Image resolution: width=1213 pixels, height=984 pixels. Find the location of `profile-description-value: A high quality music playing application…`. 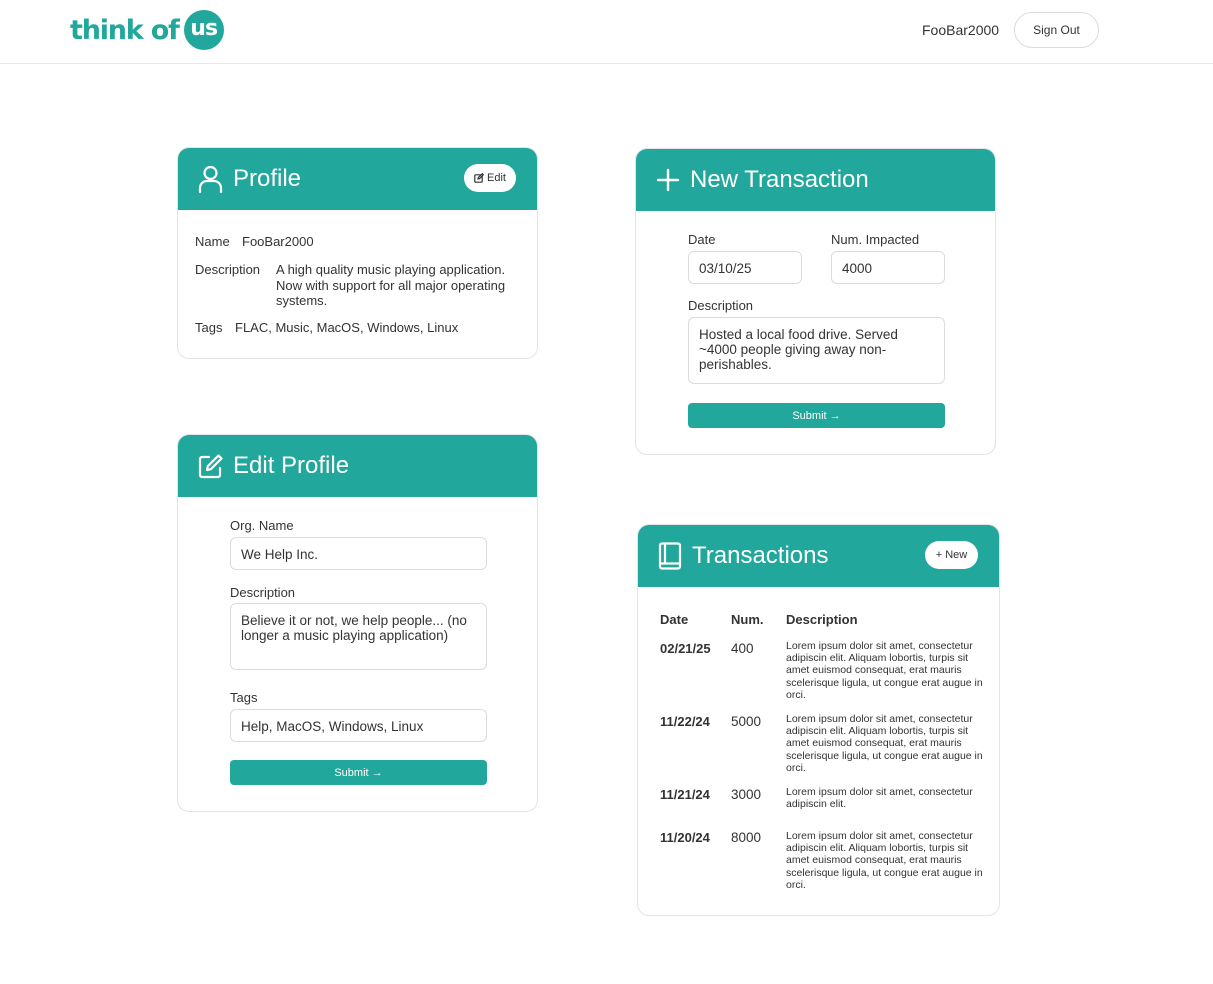

profile-description-value: A high quality music playing application… is located at coordinates (391, 285).